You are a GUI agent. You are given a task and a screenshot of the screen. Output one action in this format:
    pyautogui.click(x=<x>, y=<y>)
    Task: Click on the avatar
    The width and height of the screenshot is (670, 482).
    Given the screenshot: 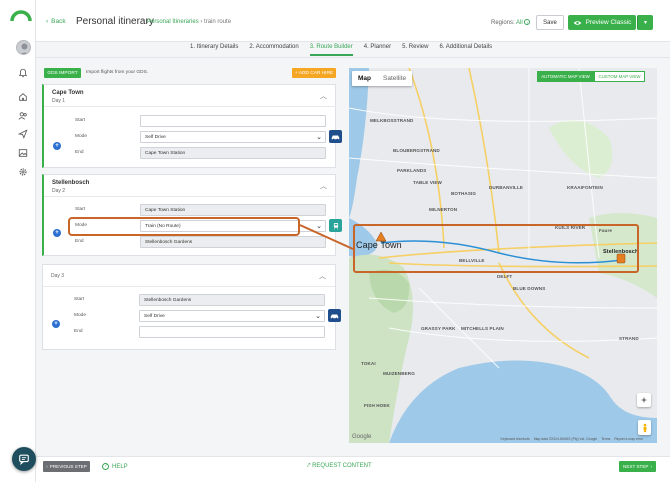 What is the action you would take?
    pyautogui.click(x=23, y=47)
    